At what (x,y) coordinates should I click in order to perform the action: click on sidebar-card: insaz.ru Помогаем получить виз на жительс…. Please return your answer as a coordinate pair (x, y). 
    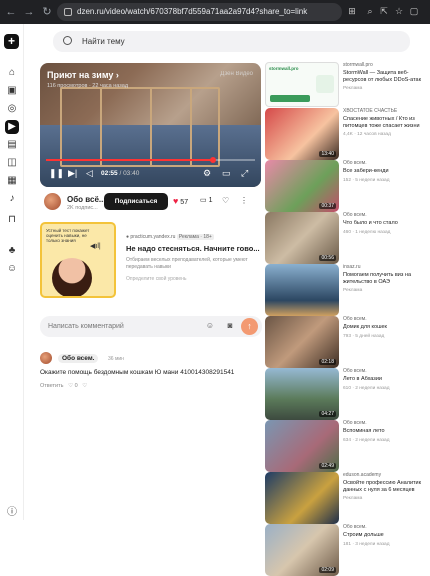
    Looking at the image, I should click on (346, 290).